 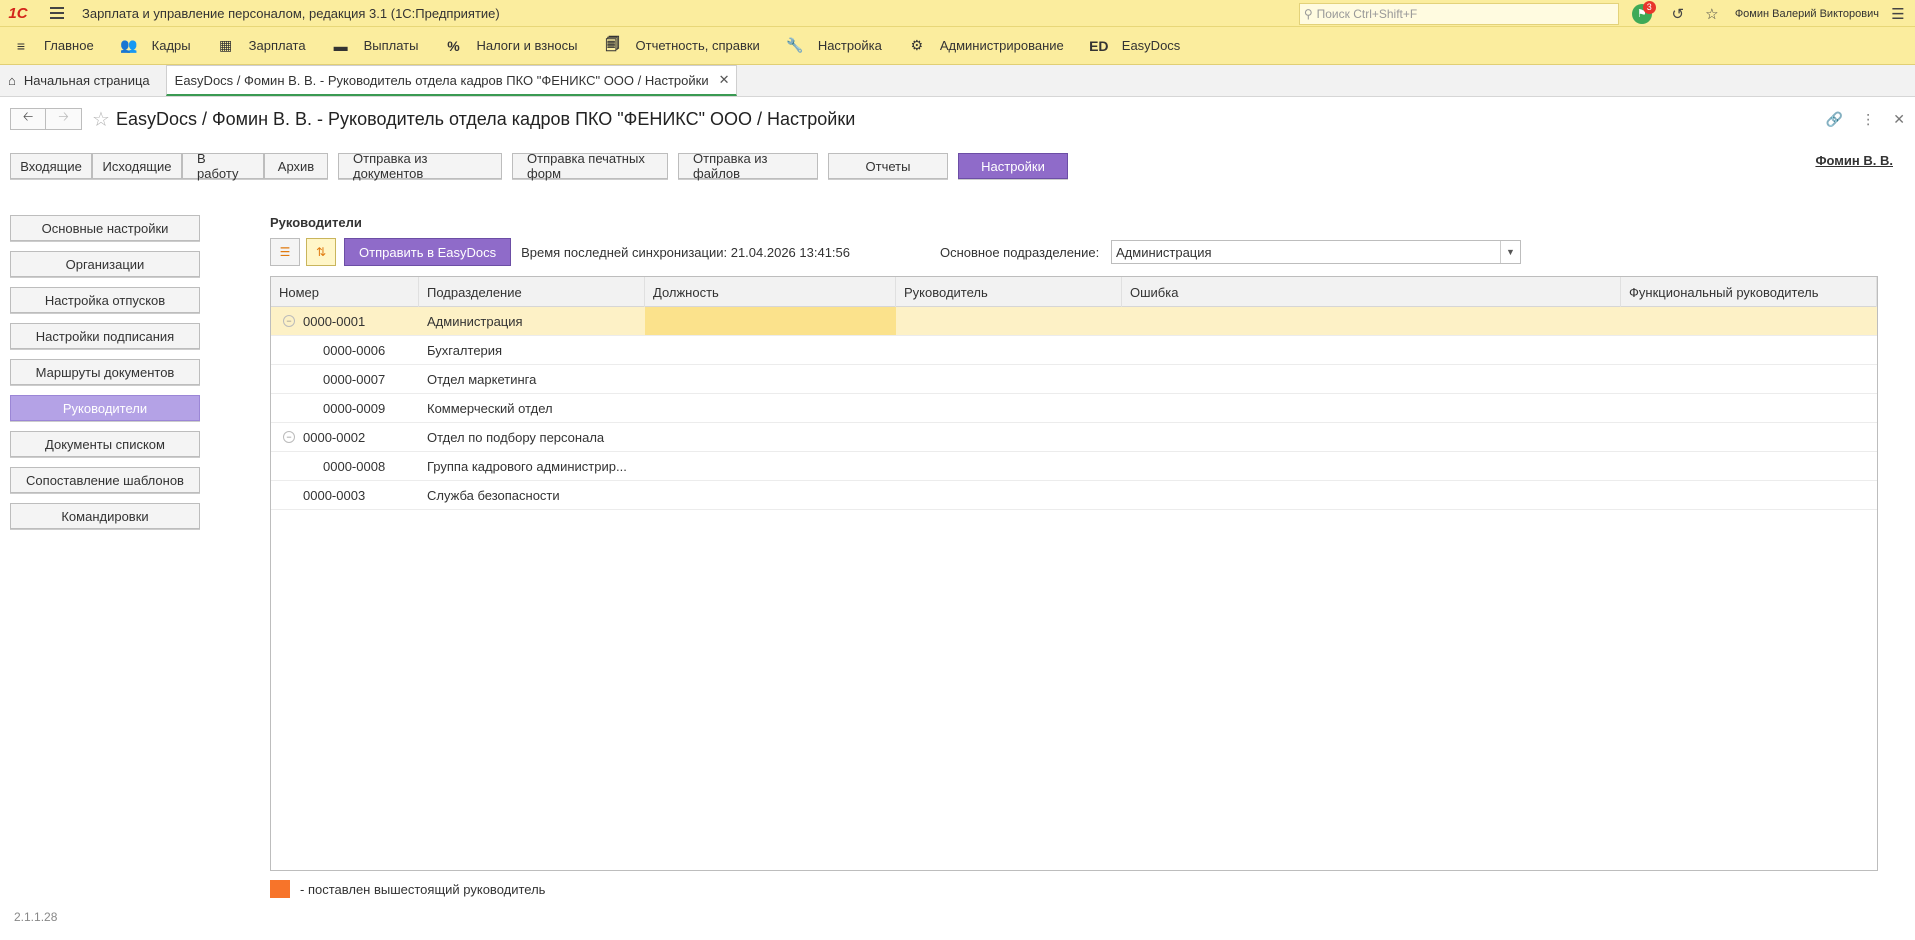 I want to click on top-button-3: Архив, so click(x=296, y=166).